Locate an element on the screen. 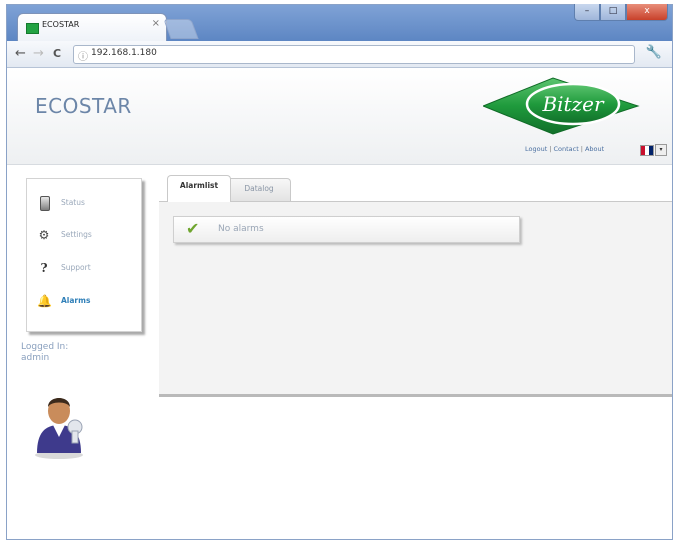  maximize-button: □ is located at coordinates (613, 12).